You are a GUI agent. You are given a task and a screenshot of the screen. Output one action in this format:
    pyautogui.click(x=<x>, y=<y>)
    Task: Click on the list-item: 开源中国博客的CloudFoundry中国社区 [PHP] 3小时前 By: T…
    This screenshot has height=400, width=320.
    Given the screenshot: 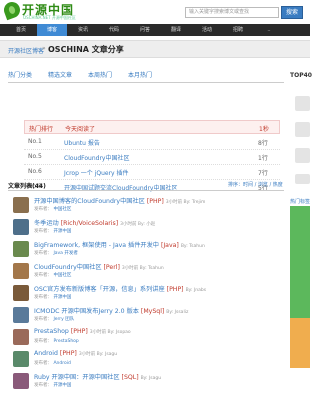 What is the action you would take?
    pyautogui.click(x=148, y=206)
    